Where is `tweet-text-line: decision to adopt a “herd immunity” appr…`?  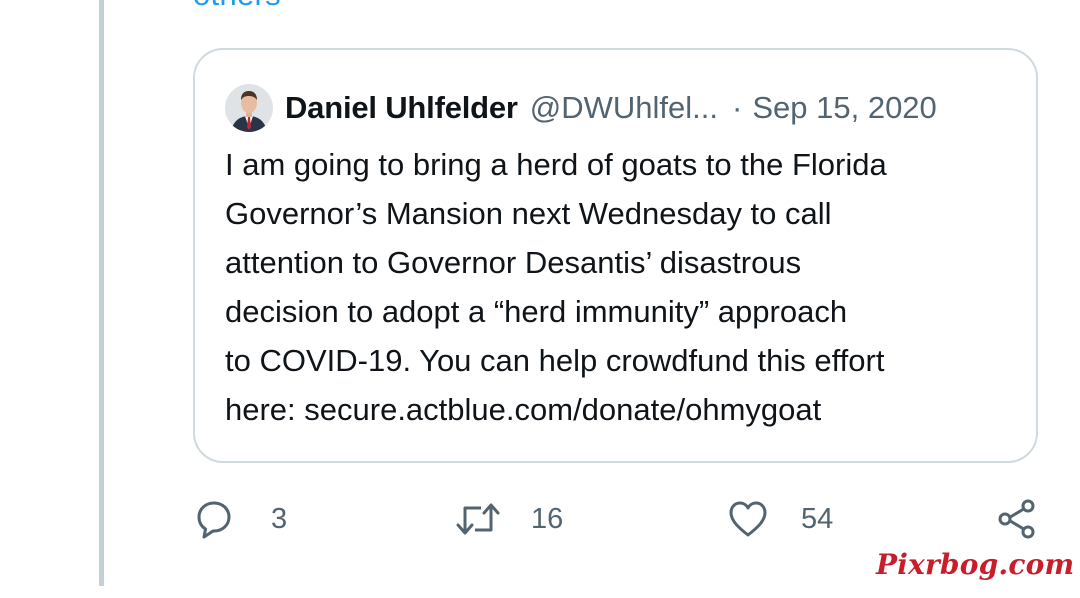 tweet-text-line: decision to adopt a “herd immunity” appr… is located at coordinates (536, 311).